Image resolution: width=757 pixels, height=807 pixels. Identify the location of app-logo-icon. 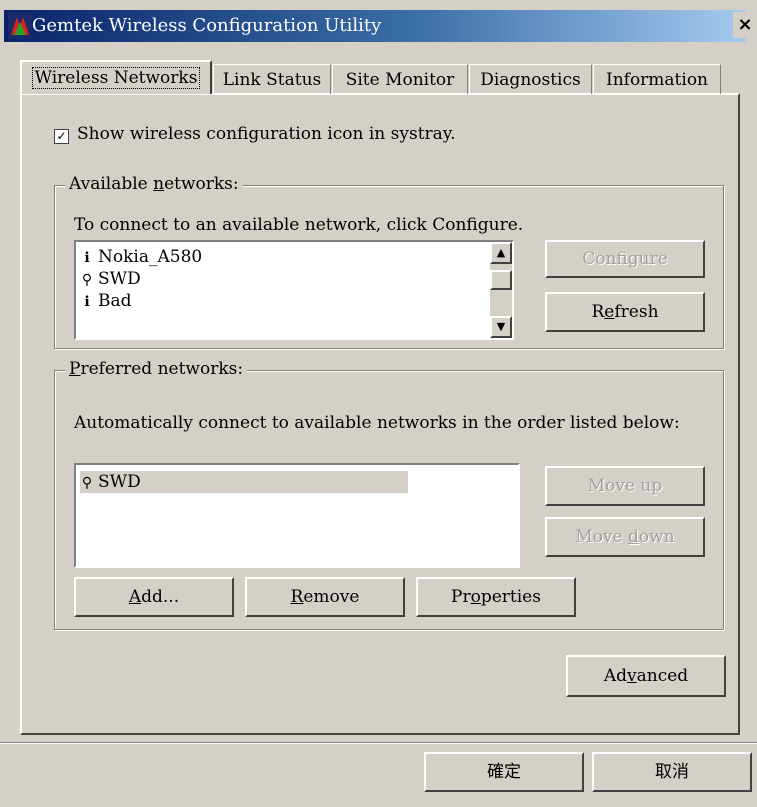
(20, 26).